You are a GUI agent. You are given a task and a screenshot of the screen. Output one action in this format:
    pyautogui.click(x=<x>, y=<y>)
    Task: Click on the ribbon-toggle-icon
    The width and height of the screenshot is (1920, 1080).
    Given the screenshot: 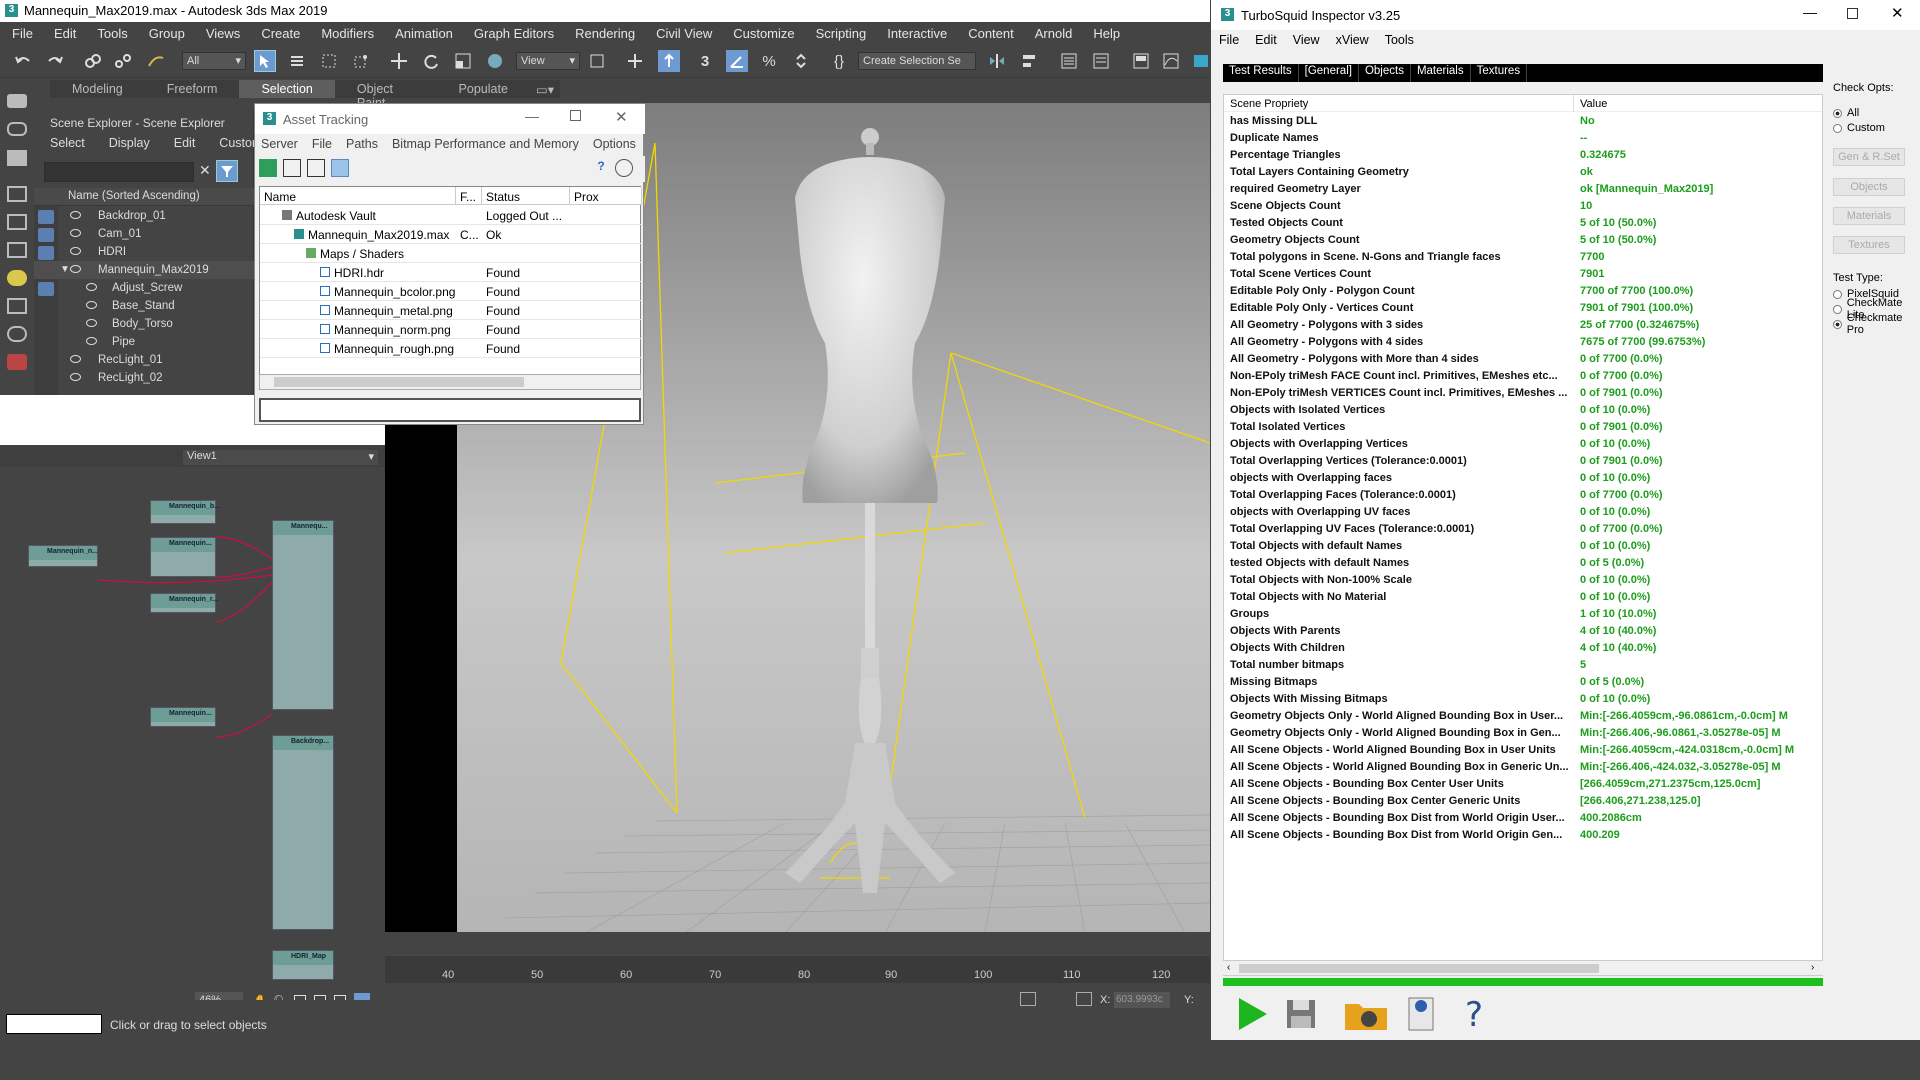 What is the action you would take?
    pyautogui.click(x=1141, y=61)
    